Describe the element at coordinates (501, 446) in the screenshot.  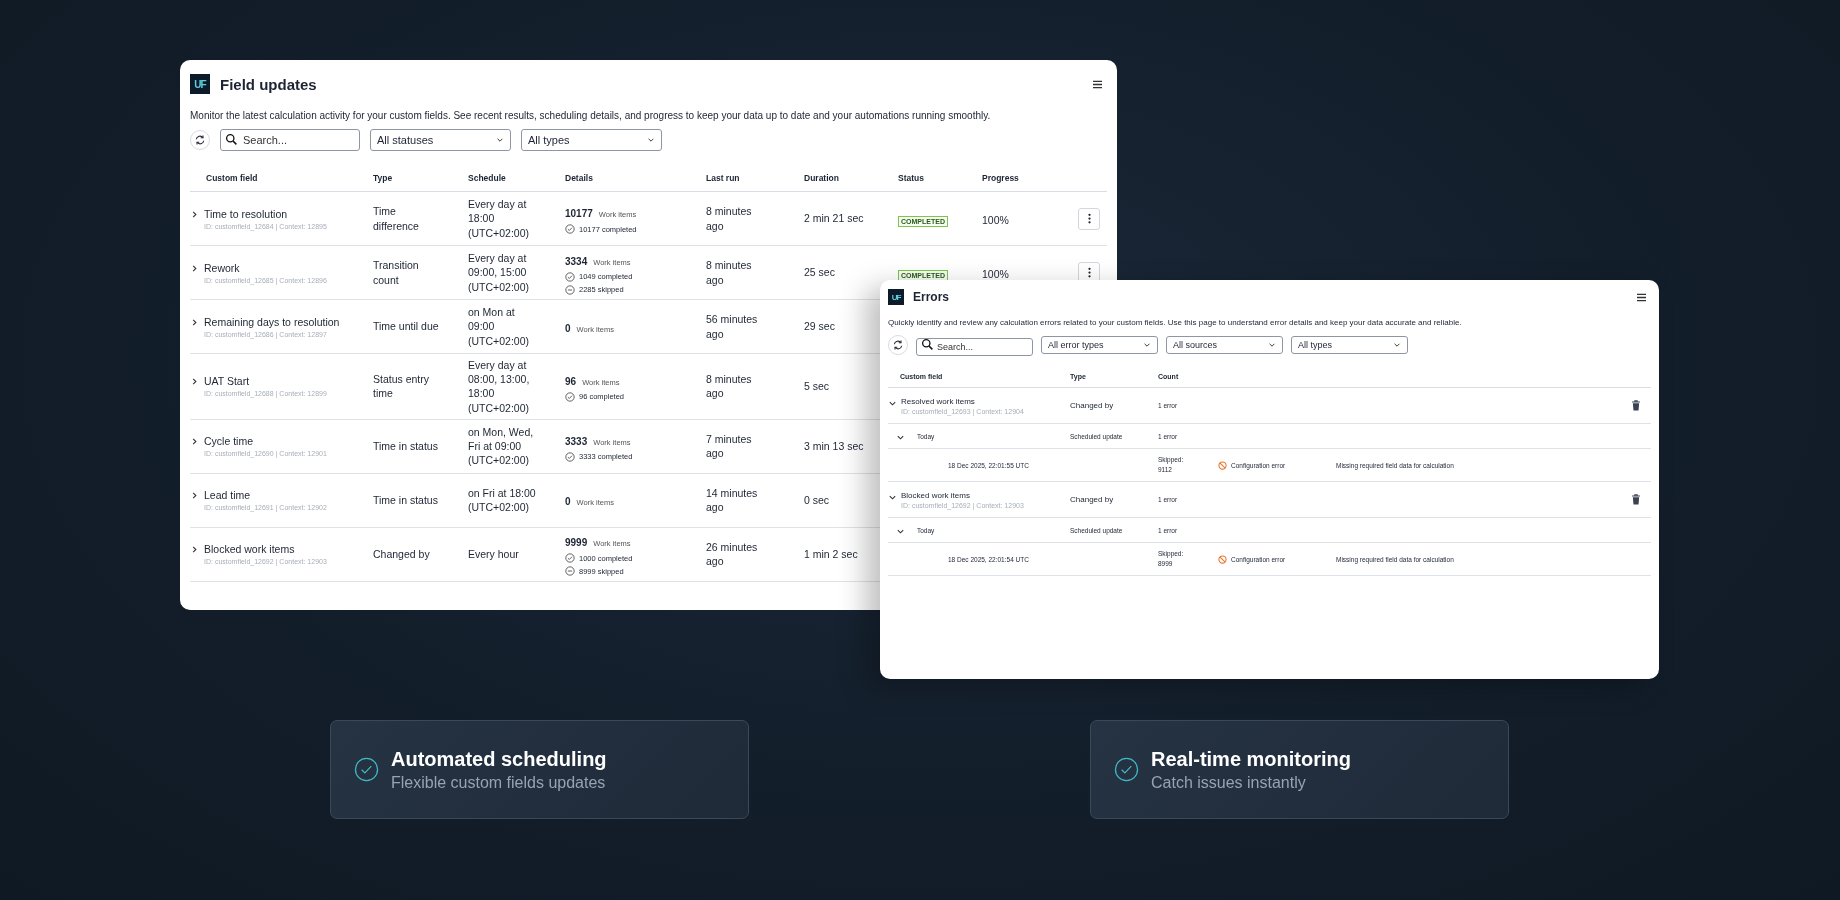
I see `schedule-cell-text: on Mon, Wed, Fri at 09:00 (UTC+02:00)` at that location.